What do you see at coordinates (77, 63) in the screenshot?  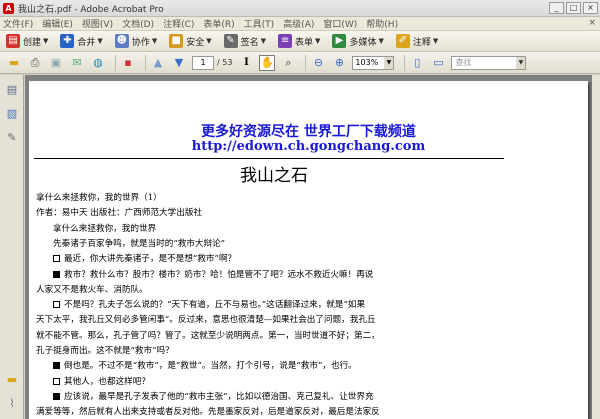 I see `email-icon: ✉` at bounding box center [77, 63].